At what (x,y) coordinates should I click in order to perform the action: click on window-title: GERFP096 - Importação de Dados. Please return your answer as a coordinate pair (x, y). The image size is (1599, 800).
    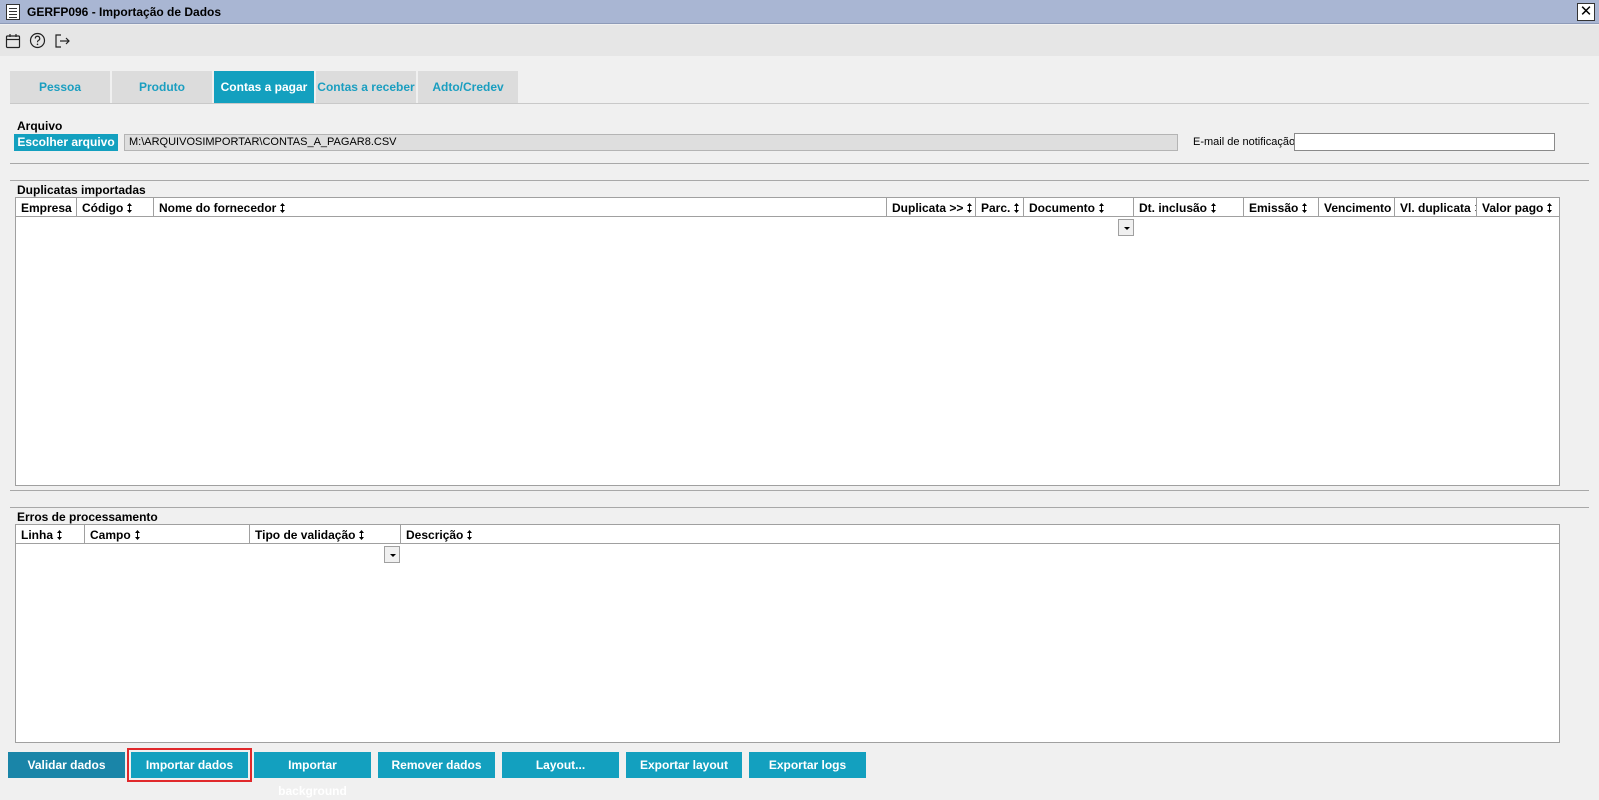
    Looking at the image, I should click on (124, 11).